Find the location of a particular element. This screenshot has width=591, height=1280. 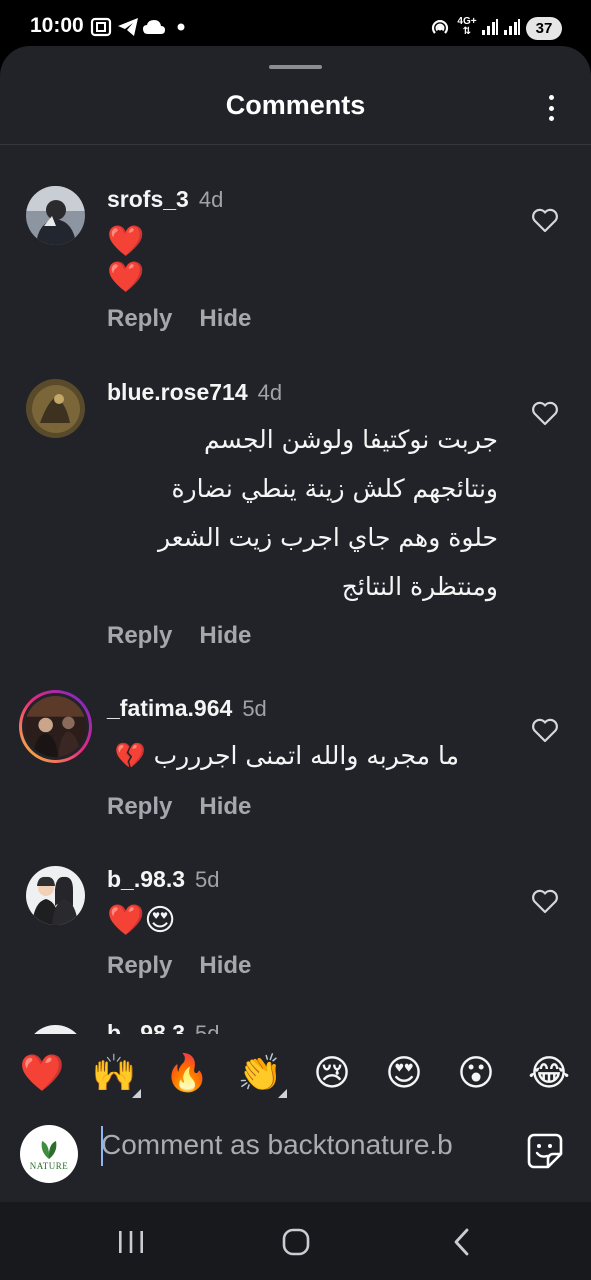

comment-text: ما مجربه والله اتمنى اجرررب 💔 is located at coordinates (287, 755).